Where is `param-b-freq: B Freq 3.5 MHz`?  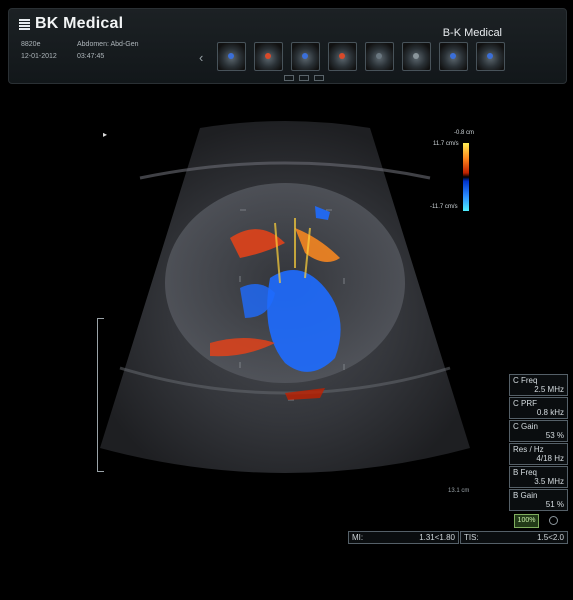 param-b-freq: B Freq 3.5 MHz is located at coordinates (538, 477).